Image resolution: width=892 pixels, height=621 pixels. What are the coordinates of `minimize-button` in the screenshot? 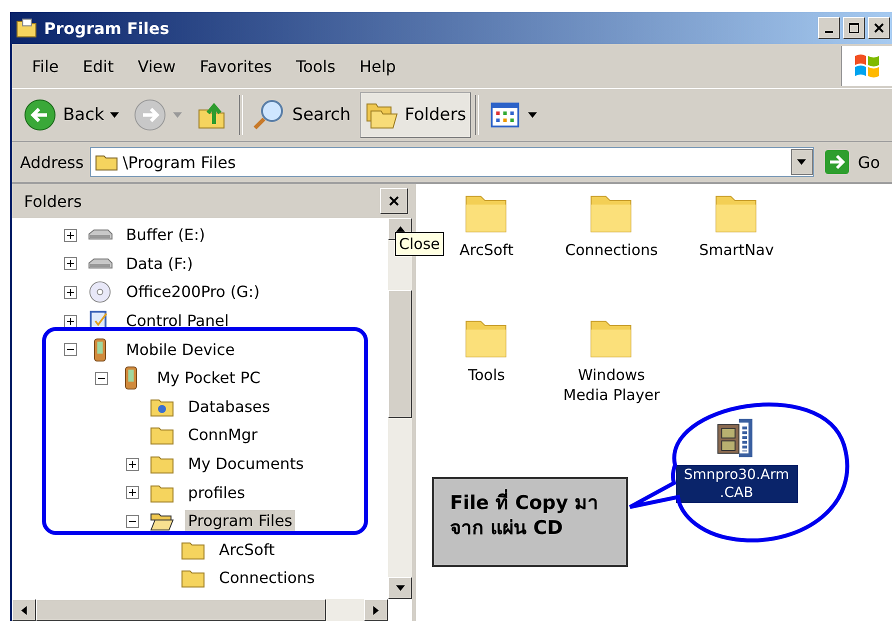 It's located at (829, 28).